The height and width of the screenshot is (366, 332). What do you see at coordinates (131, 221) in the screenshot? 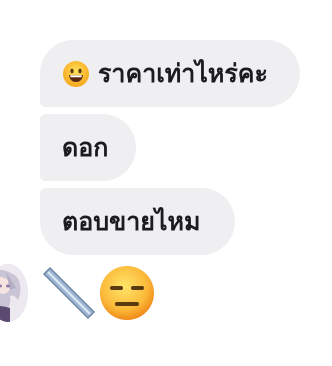
I see `message-text: ตอบขายไหม` at bounding box center [131, 221].